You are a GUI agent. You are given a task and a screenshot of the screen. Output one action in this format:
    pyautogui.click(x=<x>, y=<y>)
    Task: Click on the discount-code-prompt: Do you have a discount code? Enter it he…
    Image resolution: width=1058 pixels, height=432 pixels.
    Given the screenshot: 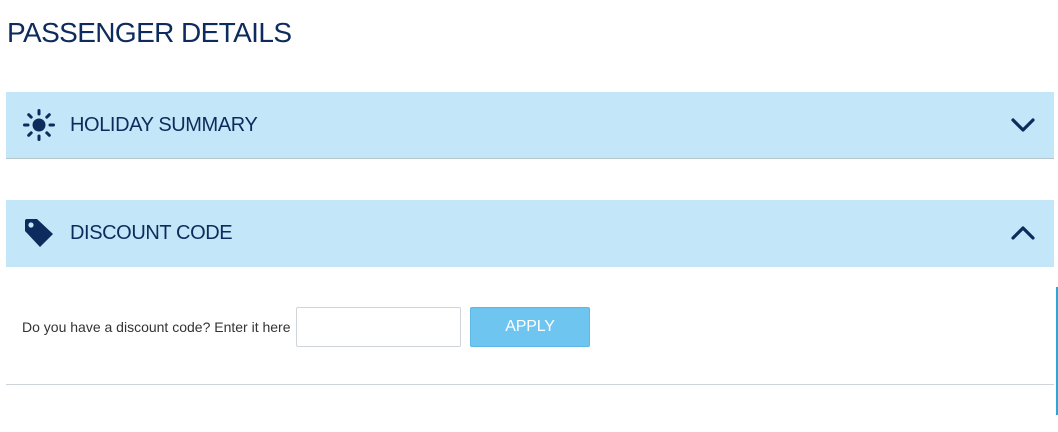 What is the action you would take?
    pyautogui.click(x=156, y=327)
    